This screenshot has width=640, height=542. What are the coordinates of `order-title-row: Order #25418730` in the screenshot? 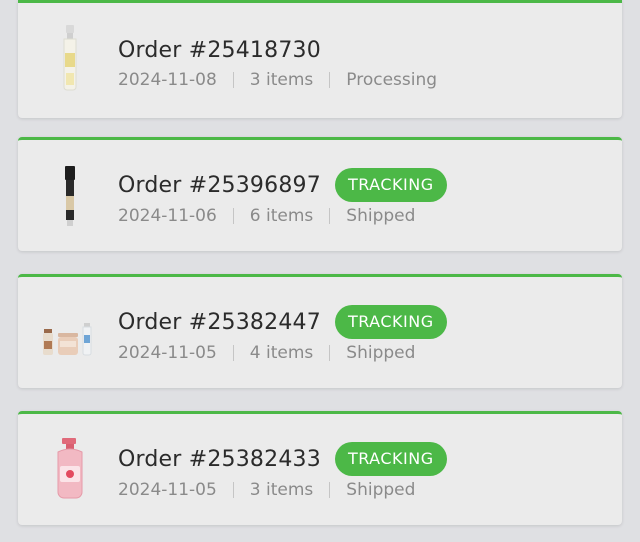 It's located at (219, 50).